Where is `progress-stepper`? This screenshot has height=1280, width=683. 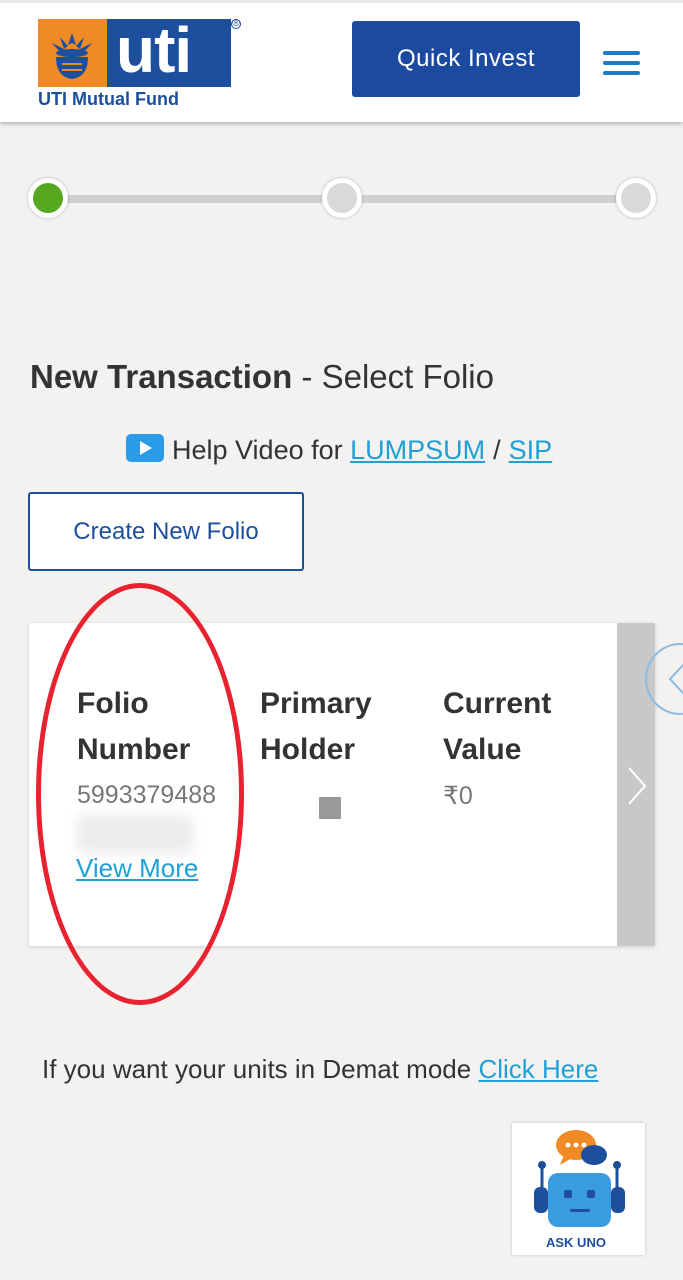
progress-stepper is located at coordinates (342, 199).